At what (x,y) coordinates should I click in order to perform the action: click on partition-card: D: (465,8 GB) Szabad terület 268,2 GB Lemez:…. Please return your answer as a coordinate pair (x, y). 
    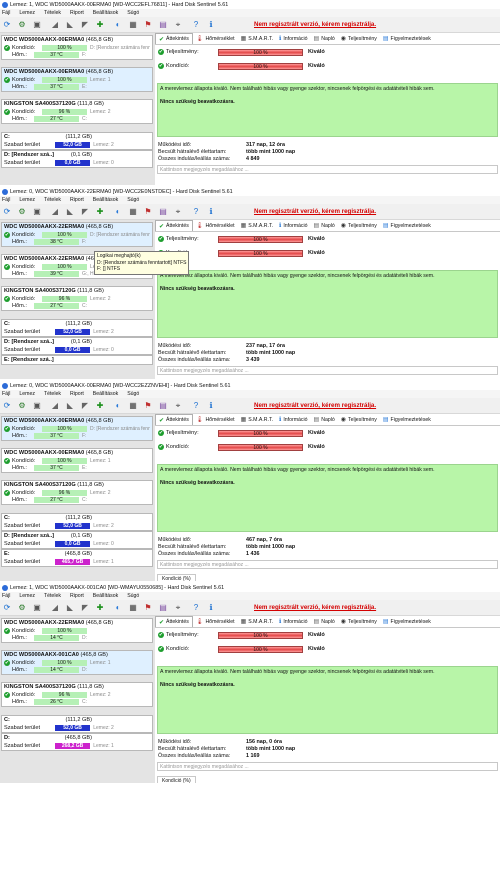
    Looking at the image, I should click on (77, 742).